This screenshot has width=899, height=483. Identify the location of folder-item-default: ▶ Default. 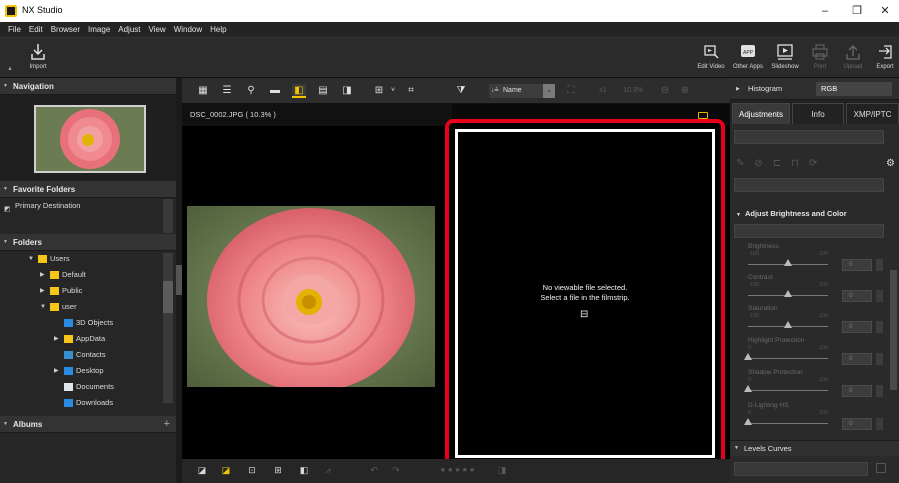
(88, 275).